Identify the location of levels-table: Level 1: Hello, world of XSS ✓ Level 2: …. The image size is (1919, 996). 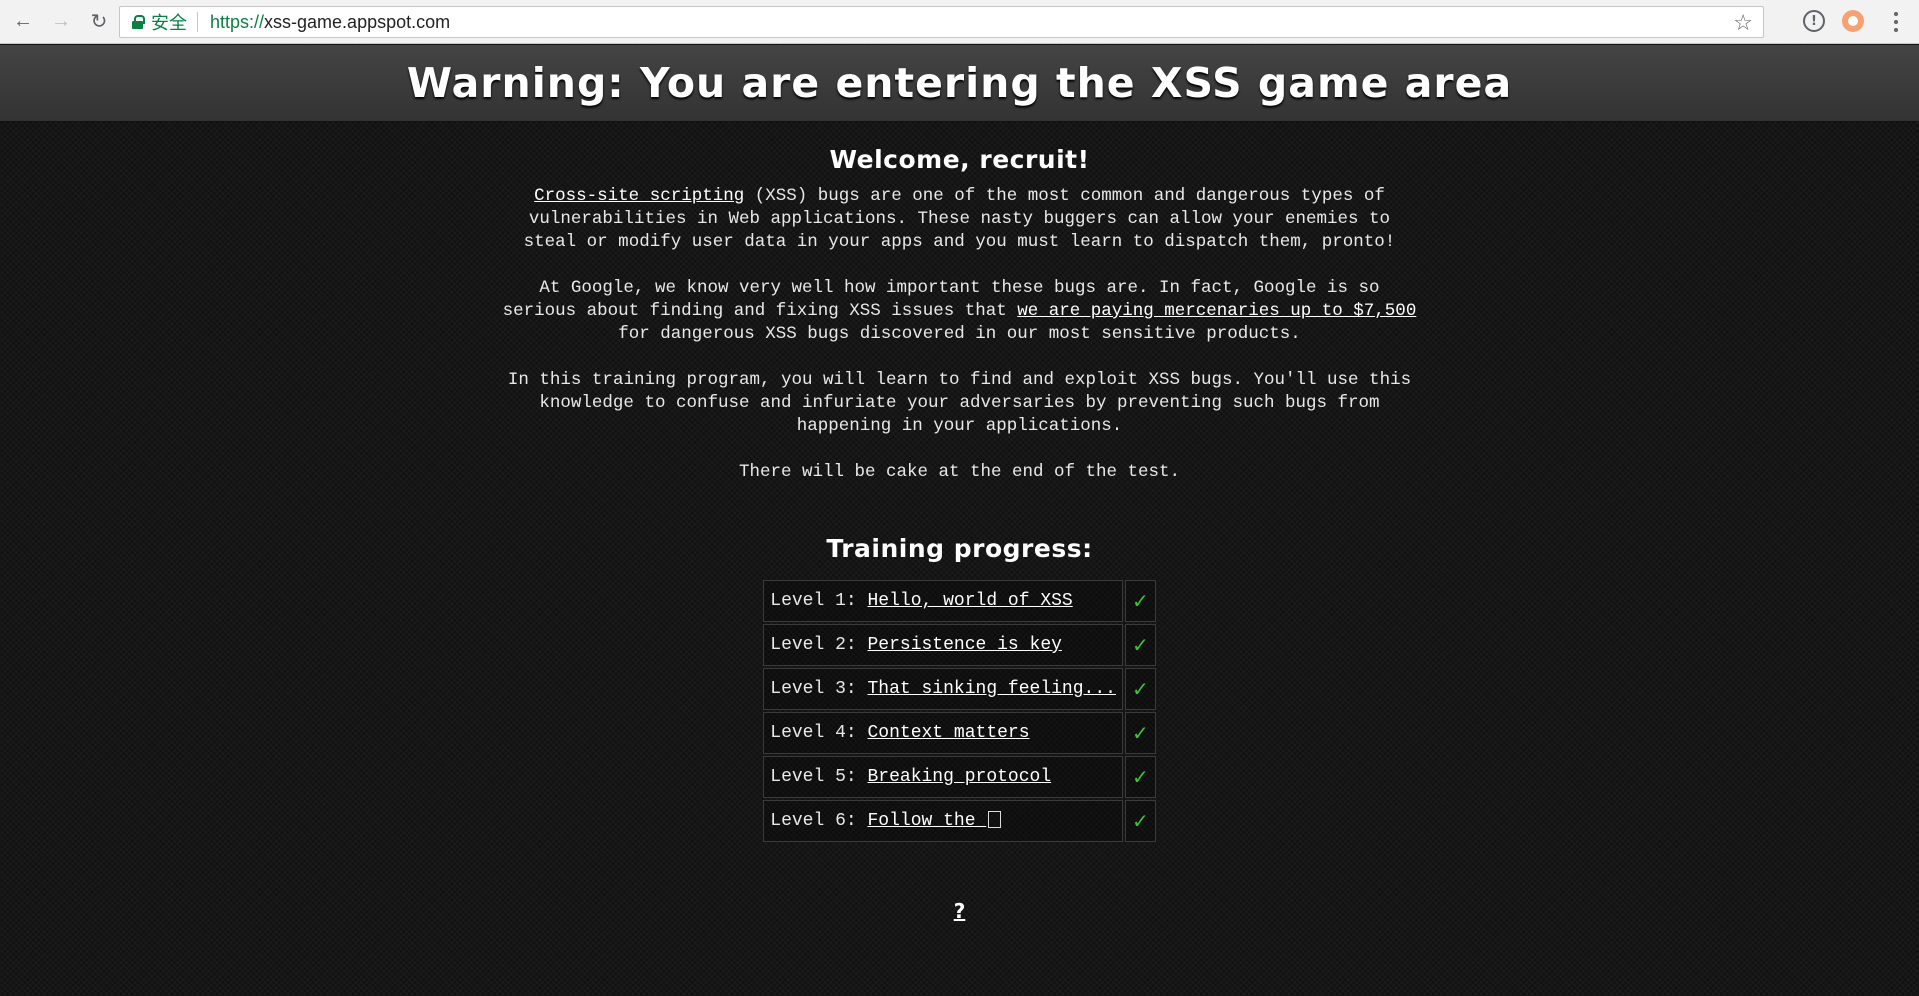
(959, 711).